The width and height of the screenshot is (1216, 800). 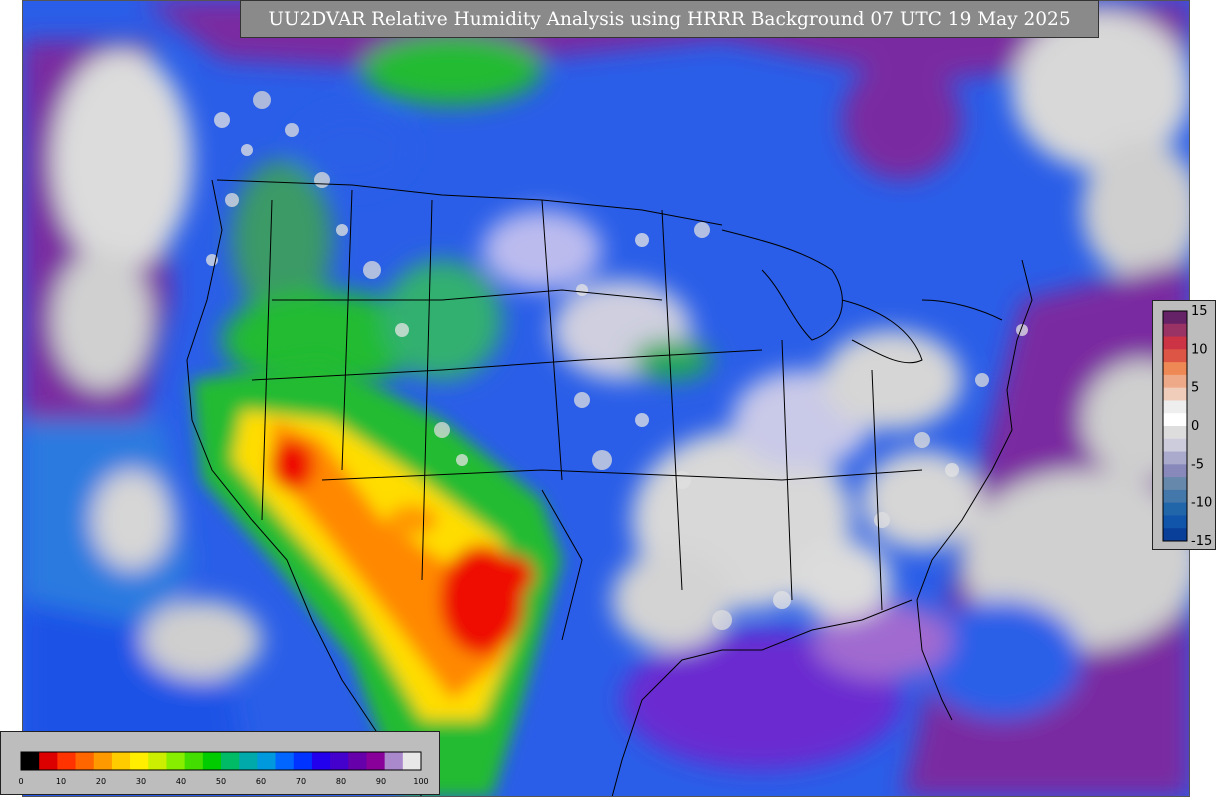 What do you see at coordinates (420, 781) in the screenshot?
I see `rh-colorbar-tick-label: 100` at bounding box center [420, 781].